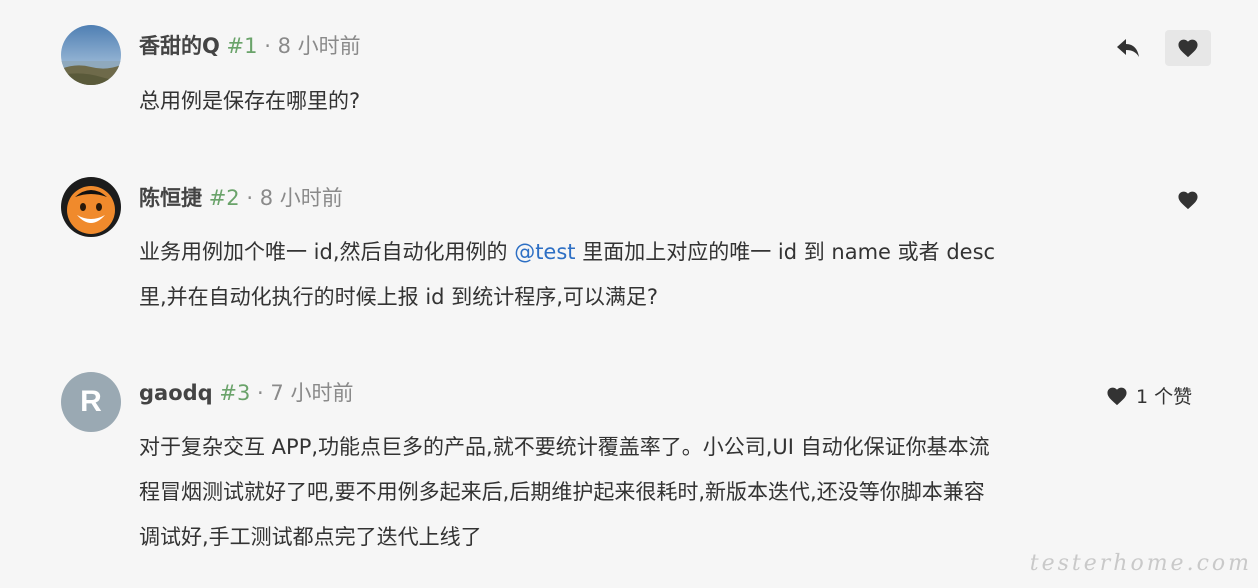 Image resolution: width=1258 pixels, height=588 pixels. Describe the element at coordinates (327, 252) in the screenshot. I see `body-text: 业务用例加个唯一 id,然后自动化用例的` at that location.